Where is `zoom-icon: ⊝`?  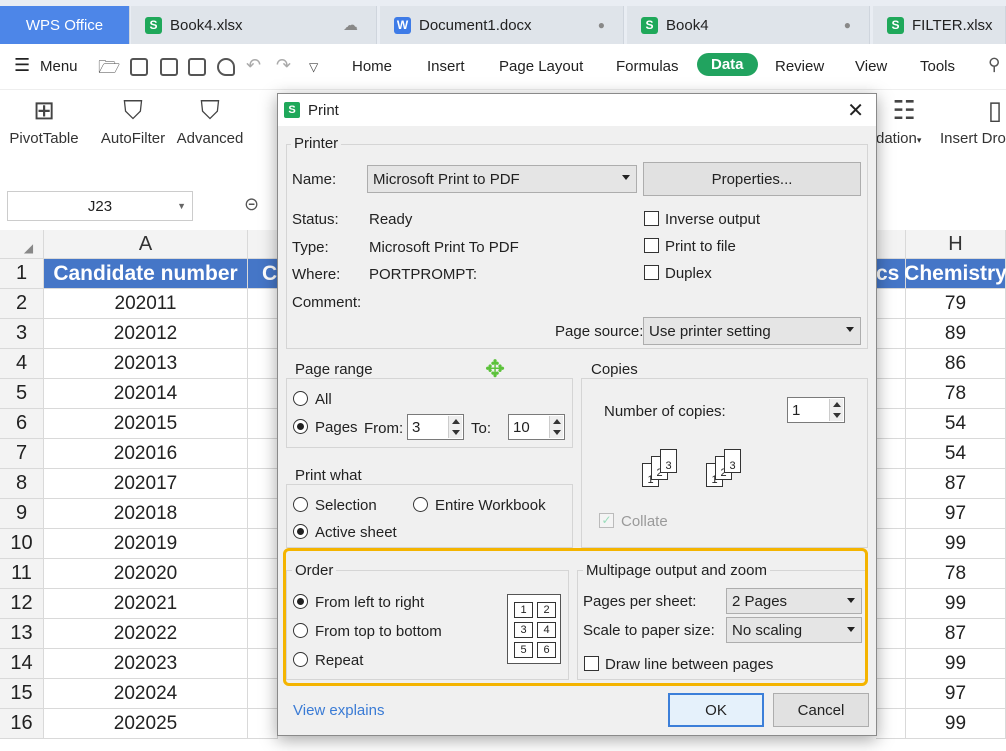 zoom-icon: ⊝ is located at coordinates (251, 204).